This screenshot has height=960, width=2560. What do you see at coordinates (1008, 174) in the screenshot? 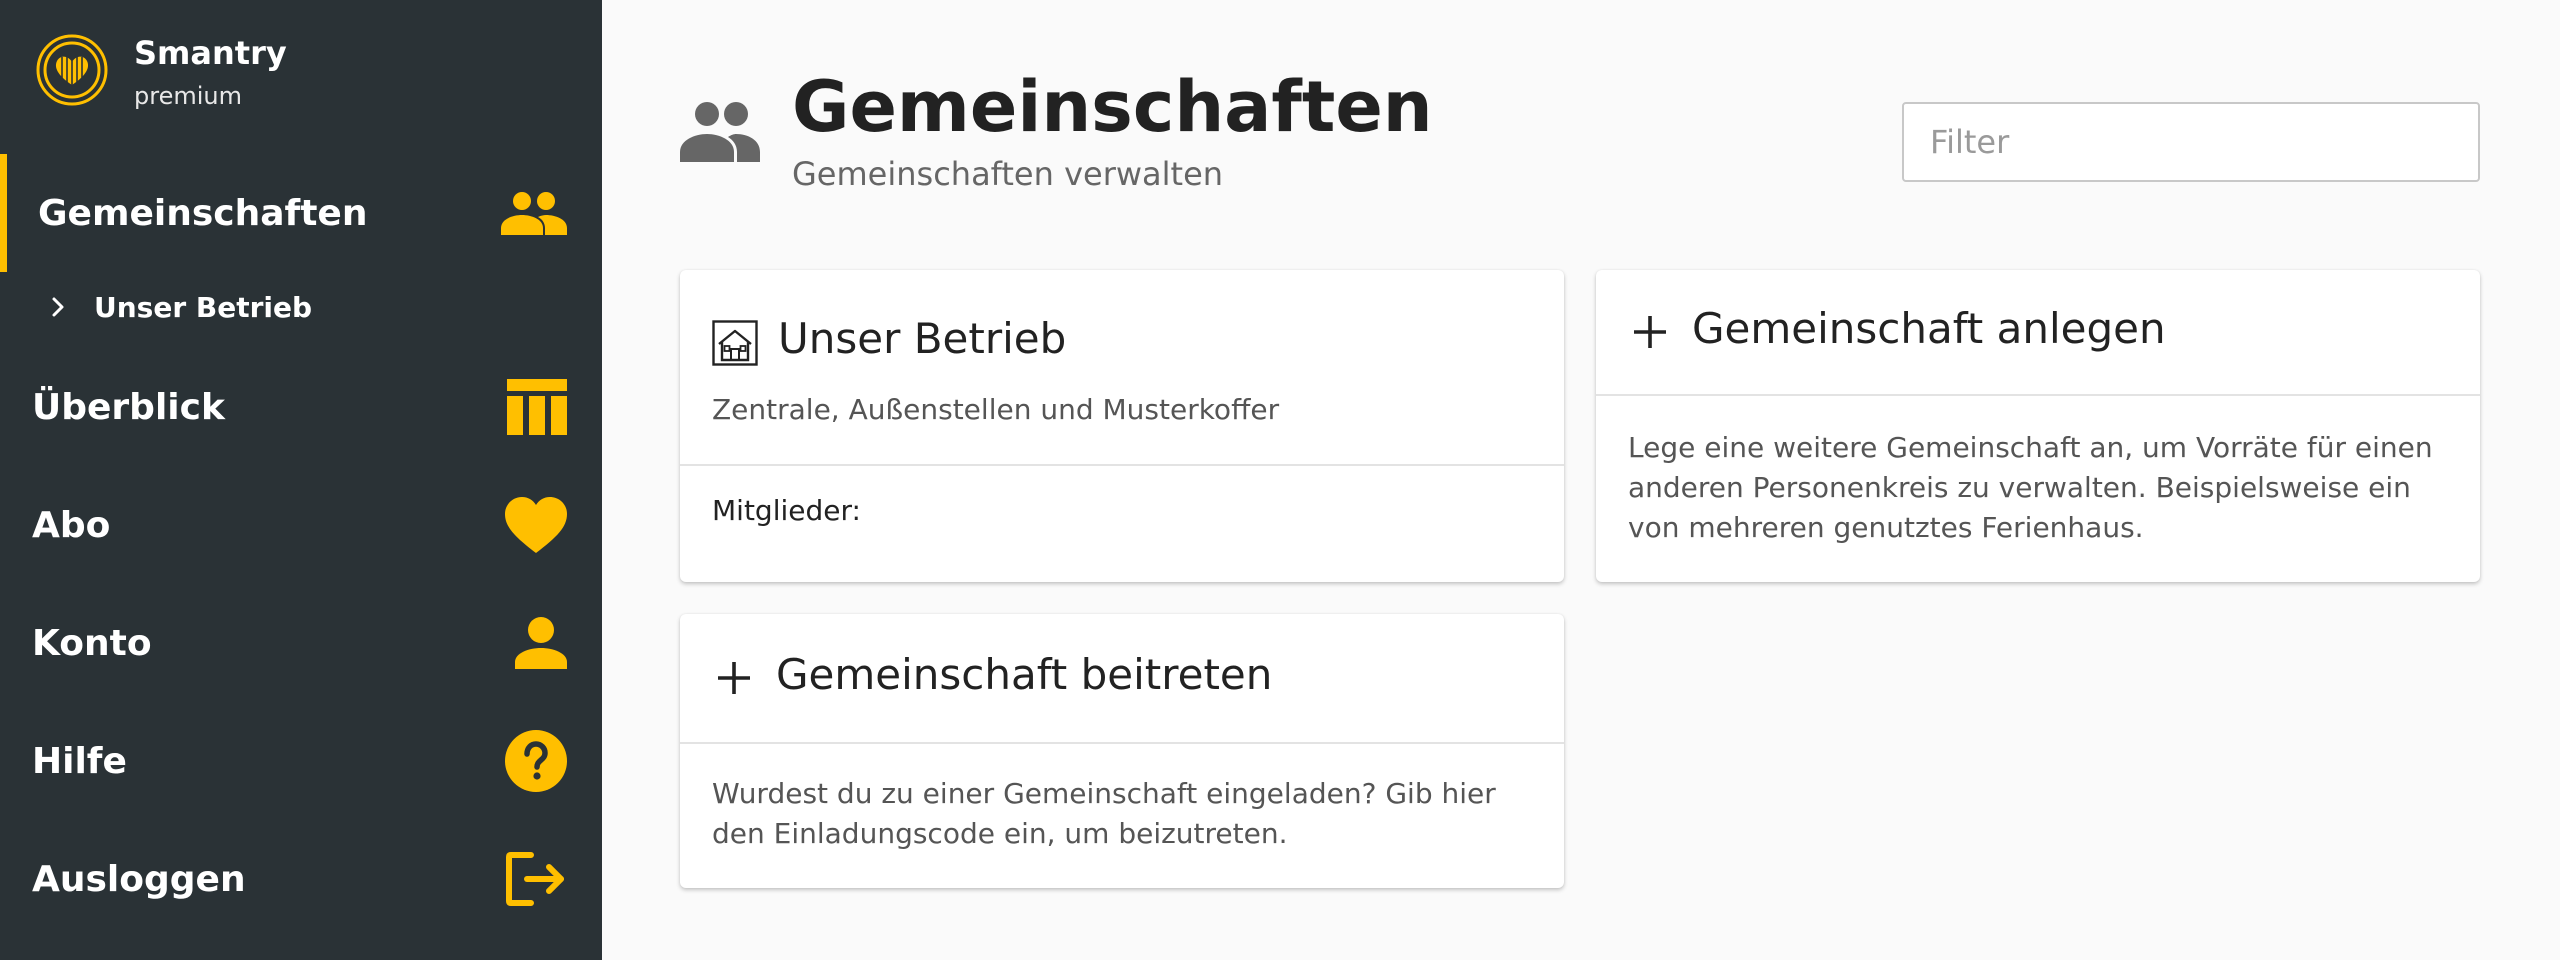
I see `page-subtitle: Gemeinschaften verwalten` at bounding box center [1008, 174].